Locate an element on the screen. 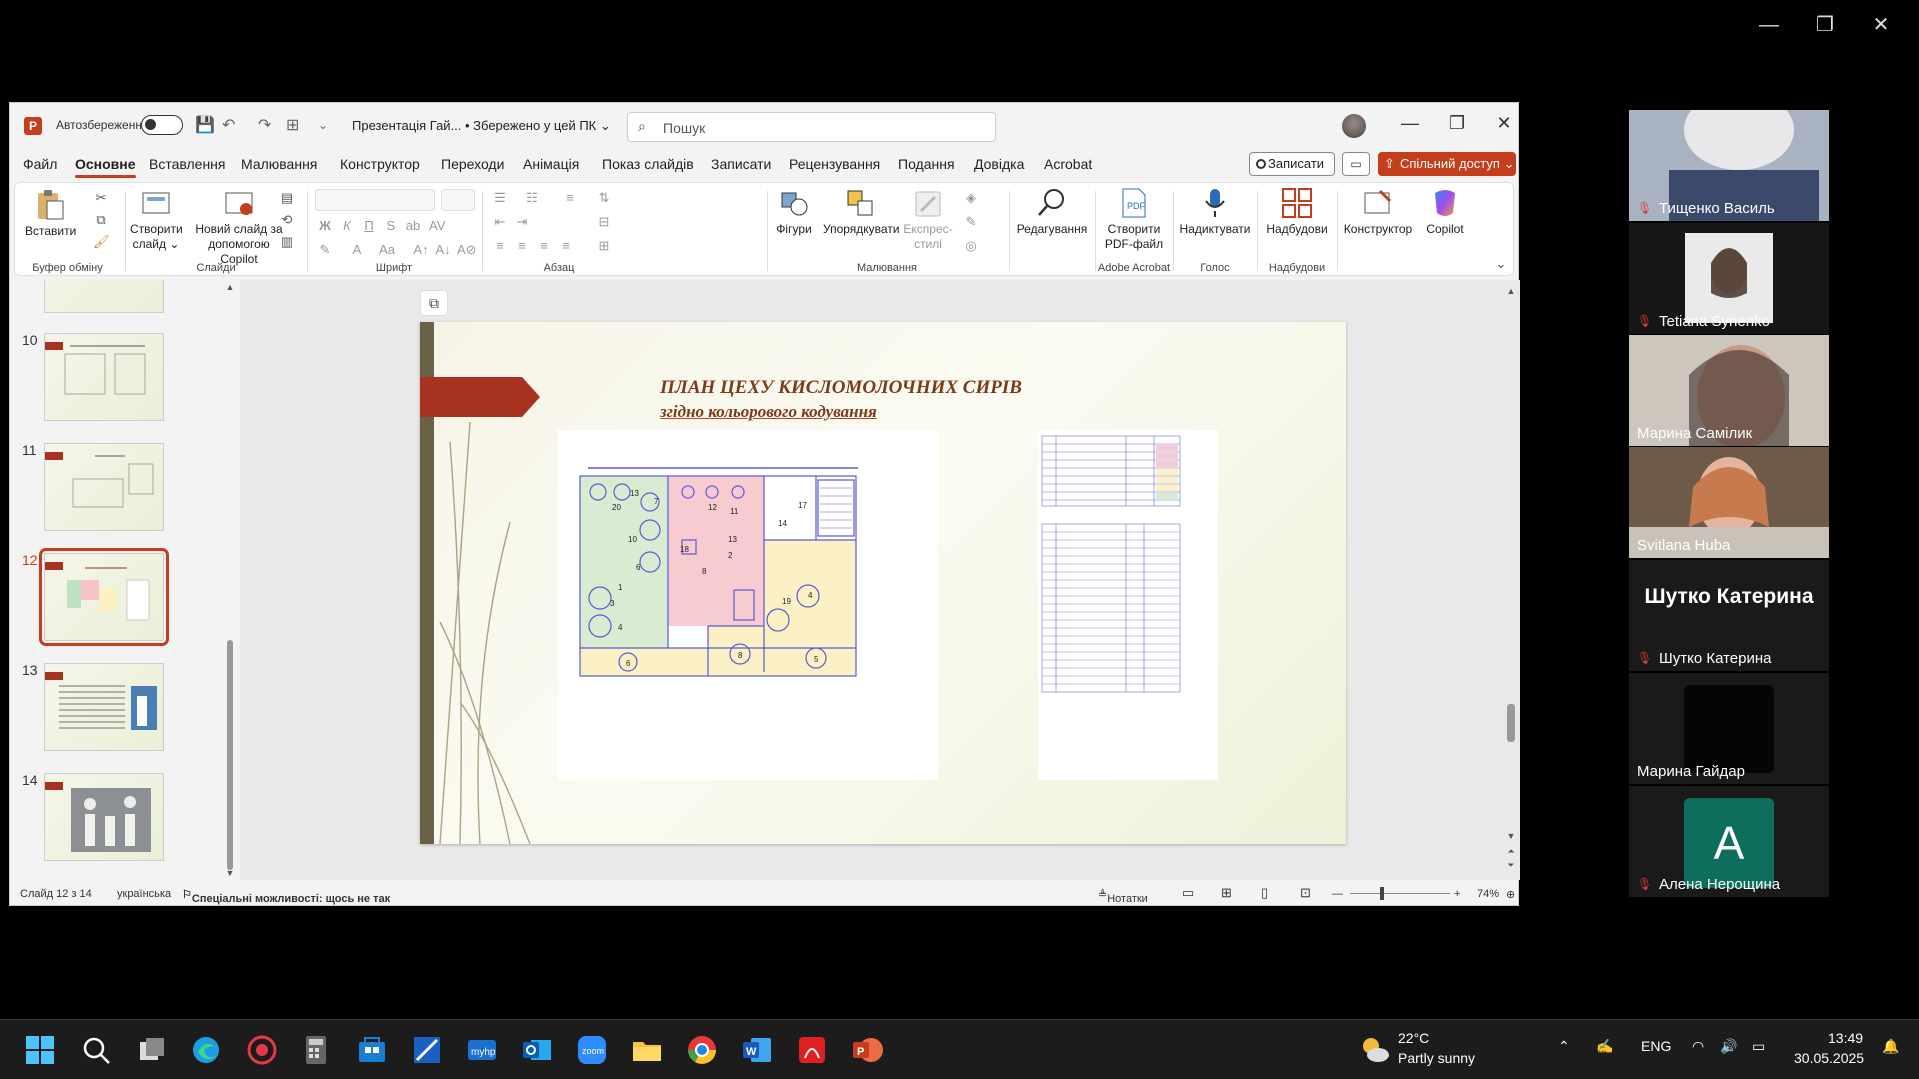 Image resolution: width=1919 pixels, height=1079 pixels. battery-icon: ▭ is located at coordinates (1758, 1046).